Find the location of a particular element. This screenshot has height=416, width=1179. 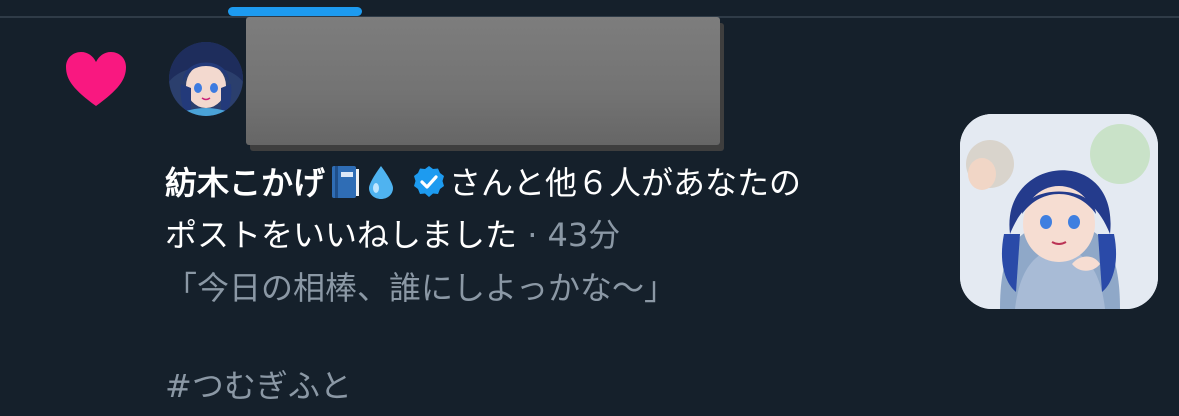

active-tab-indicator is located at coordinates (295, 11).